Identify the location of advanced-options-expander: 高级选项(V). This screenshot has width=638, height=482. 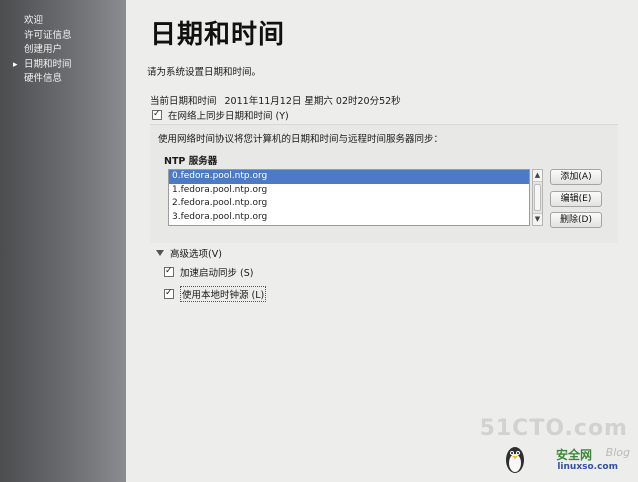
(189, 253).